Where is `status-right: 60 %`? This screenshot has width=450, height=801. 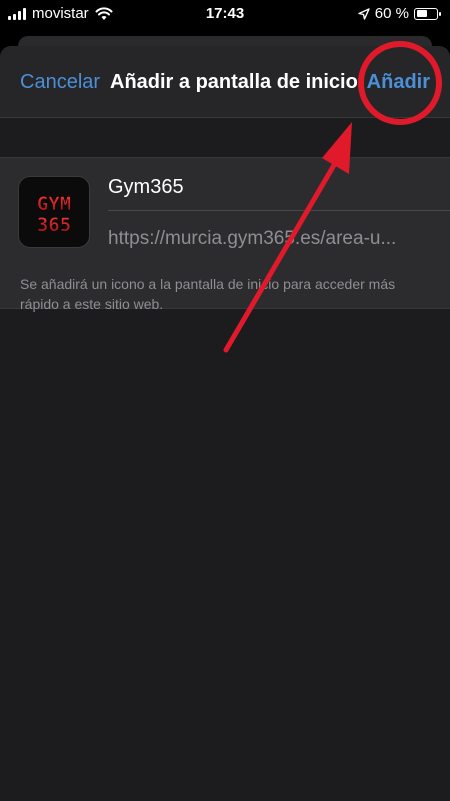
status-right: 60 % is located at coordinates (399, 13).